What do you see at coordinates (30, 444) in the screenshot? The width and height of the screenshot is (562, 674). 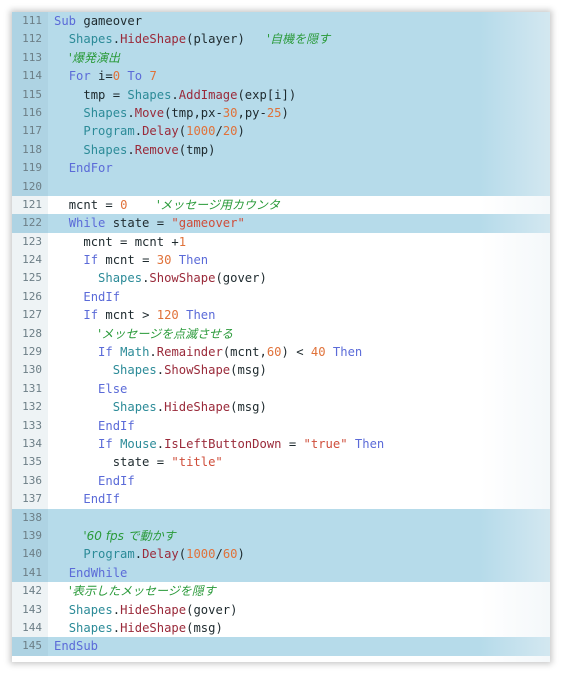 I see `line-number: 134` at bounding box center [30, 444].